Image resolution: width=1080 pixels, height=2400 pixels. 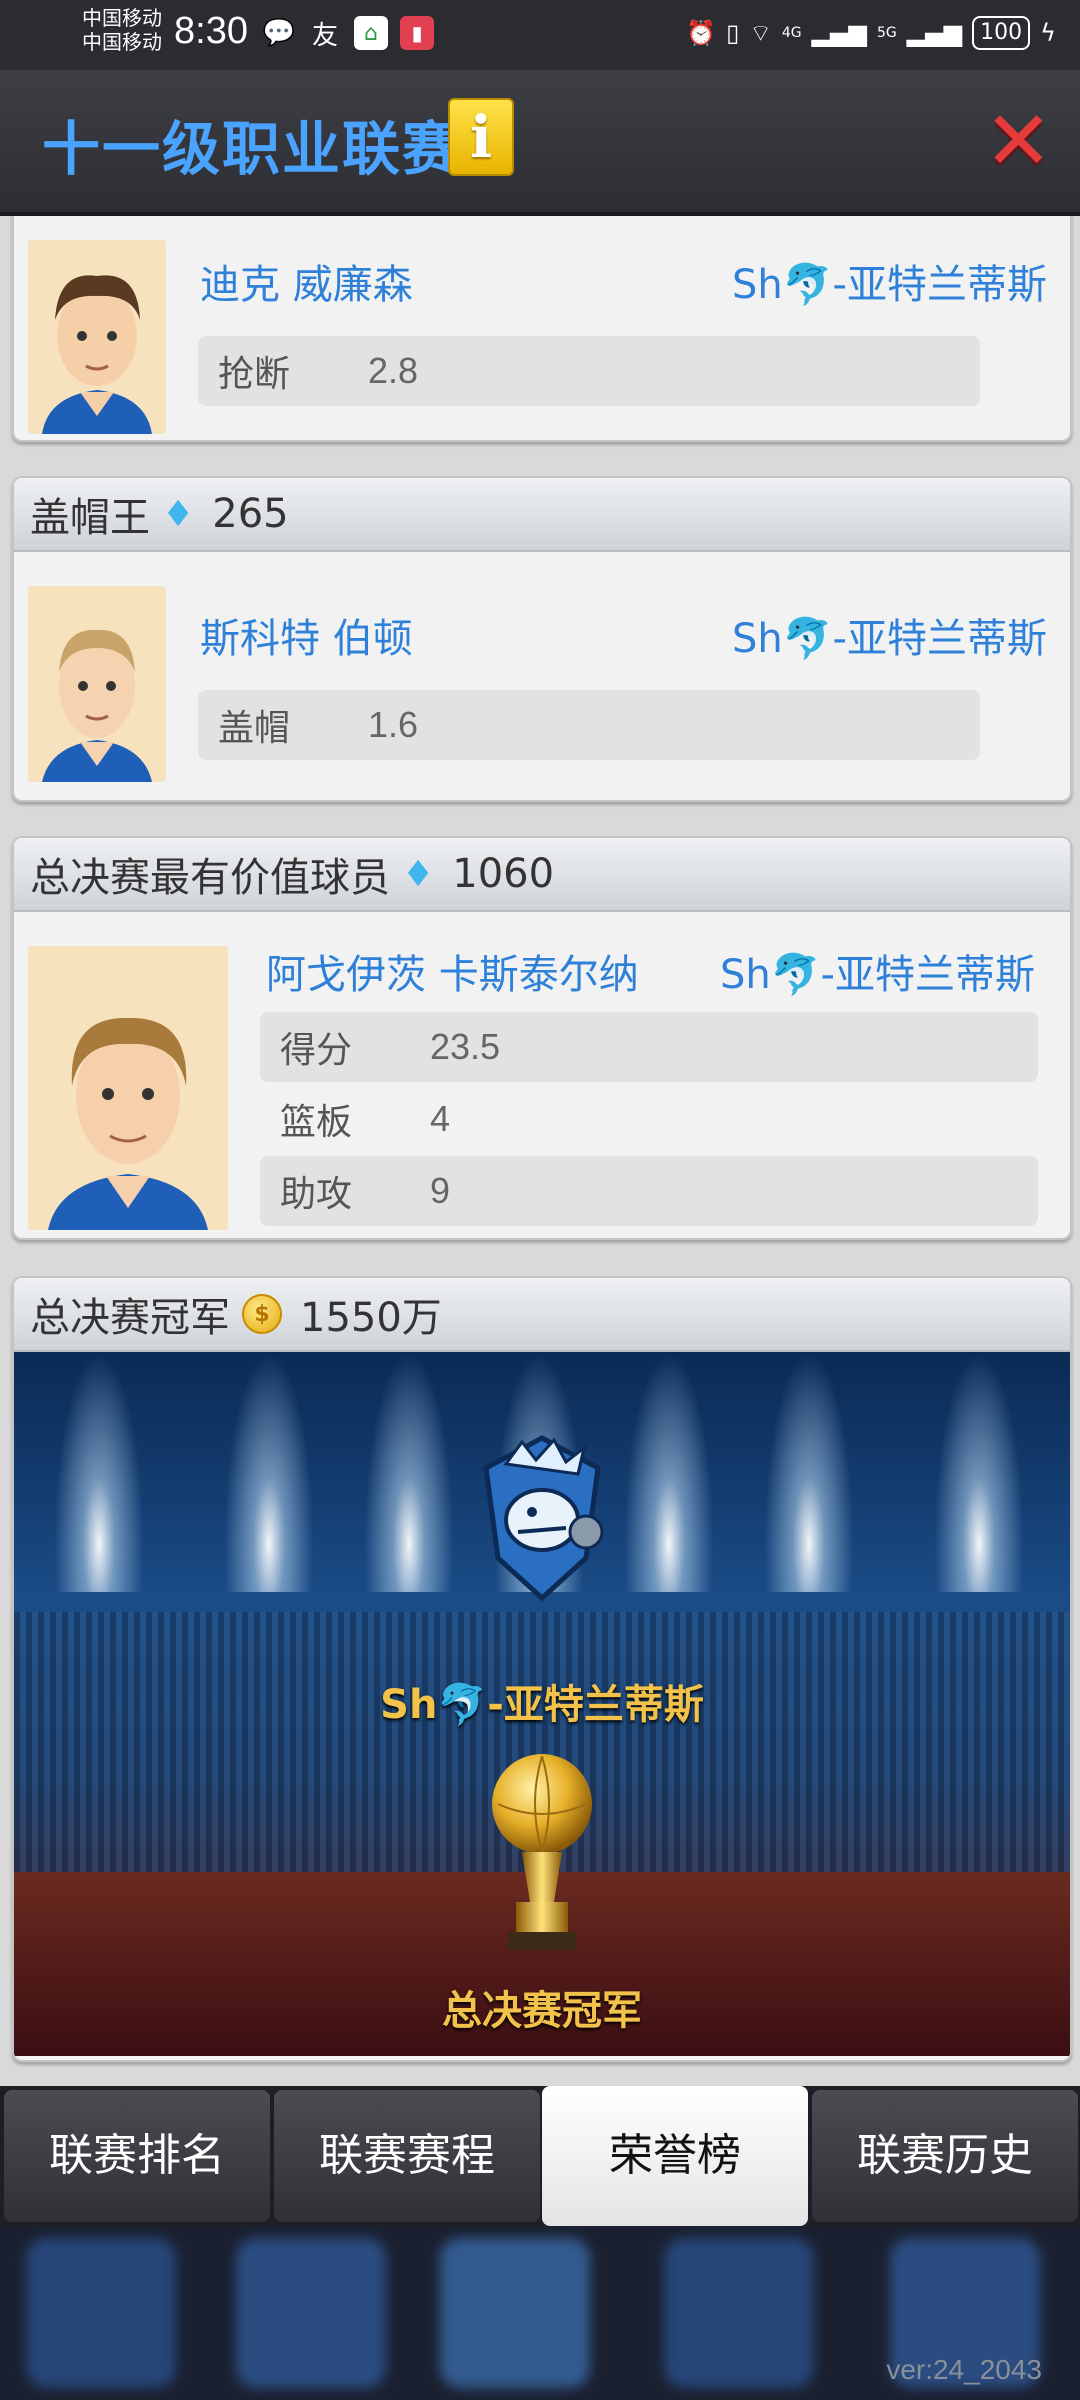 I want to click on version-label: ver:24_2043, so click(x=964, y=2369).